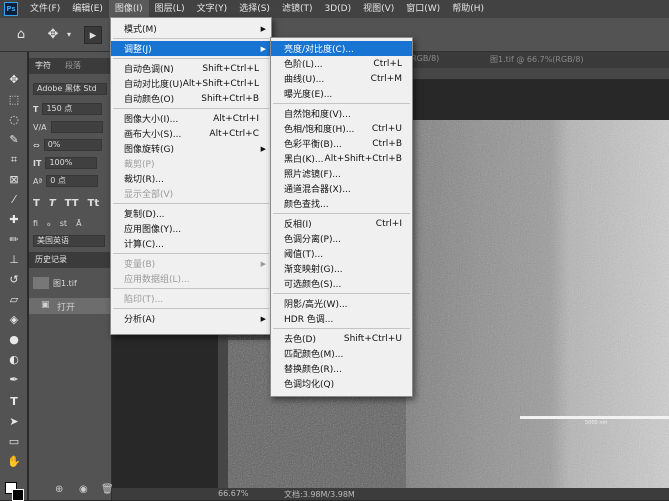  Describe the element at coordinates (337, 9) in the screenshot. I see `menu-7: 3D(D)` at that location.